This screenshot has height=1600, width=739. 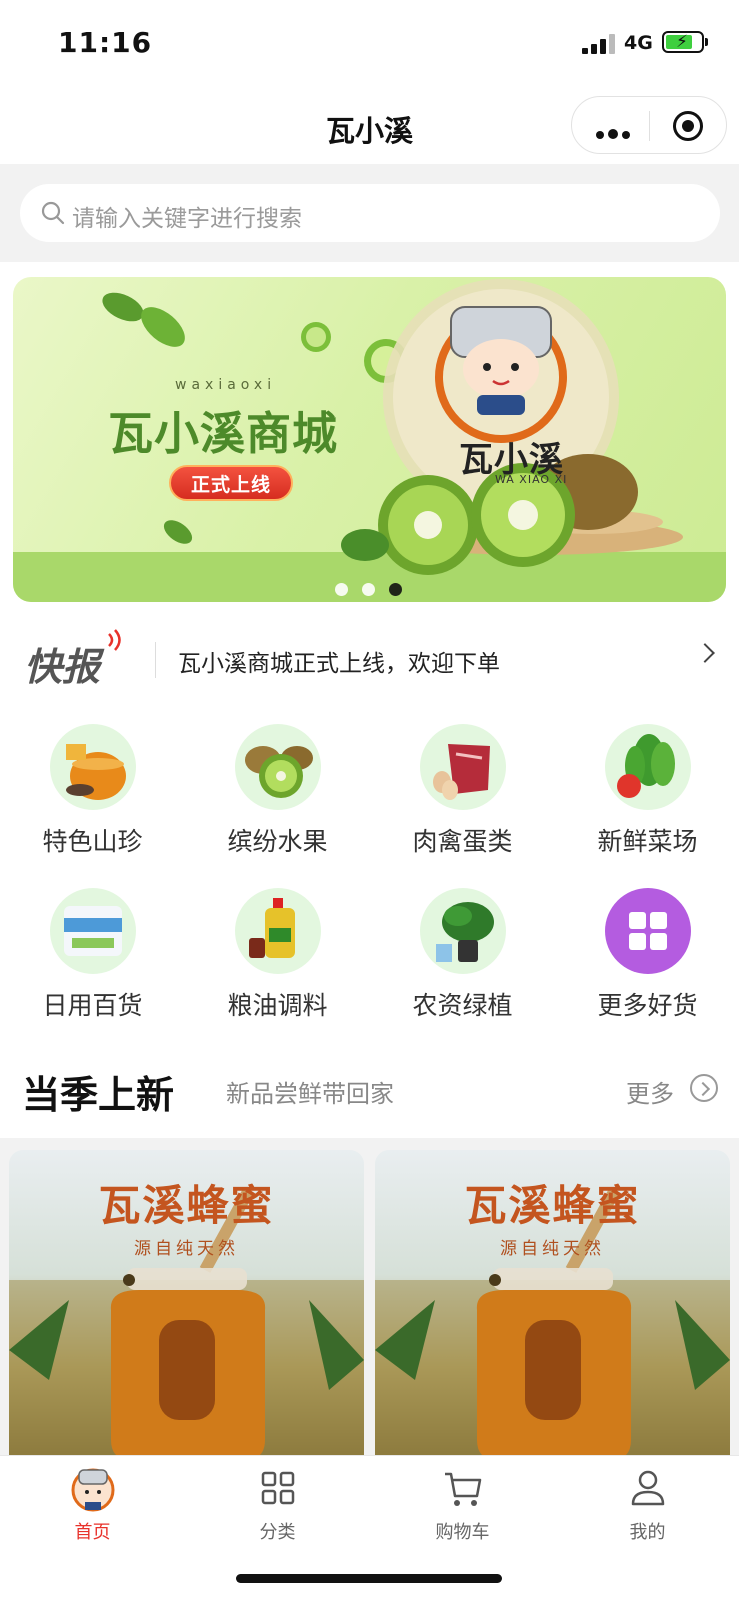 What do you see at coordinates (369, 44) in the screenshot?
I see `status-bar: 11:16 4G ⚡` at bounding box center [369, 44].